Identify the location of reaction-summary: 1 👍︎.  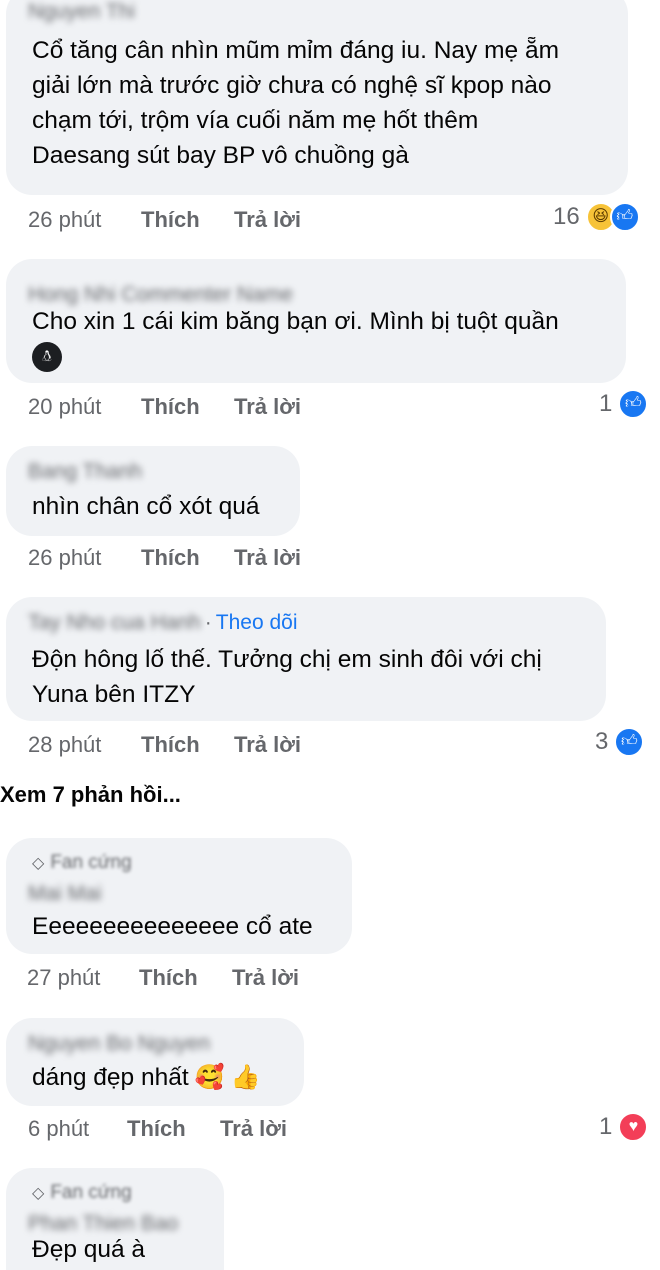
(624, 404).